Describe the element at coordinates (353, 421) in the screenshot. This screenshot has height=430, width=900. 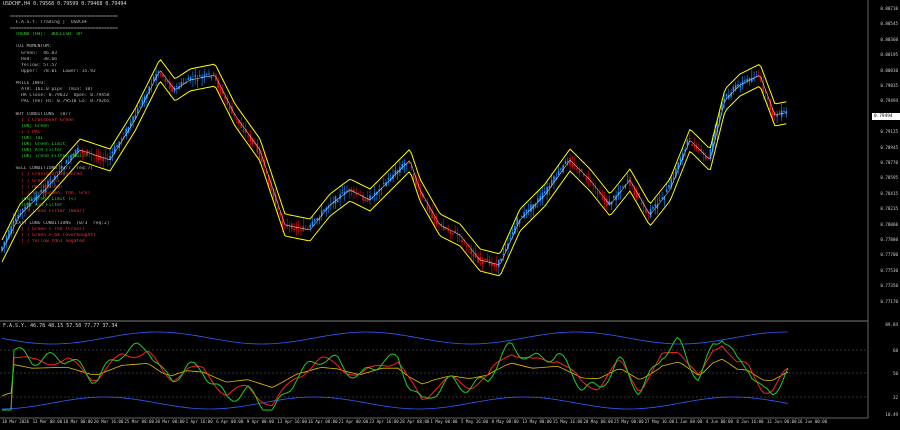
I see `time-tick-label: 21 Apr 00:00` at that location.